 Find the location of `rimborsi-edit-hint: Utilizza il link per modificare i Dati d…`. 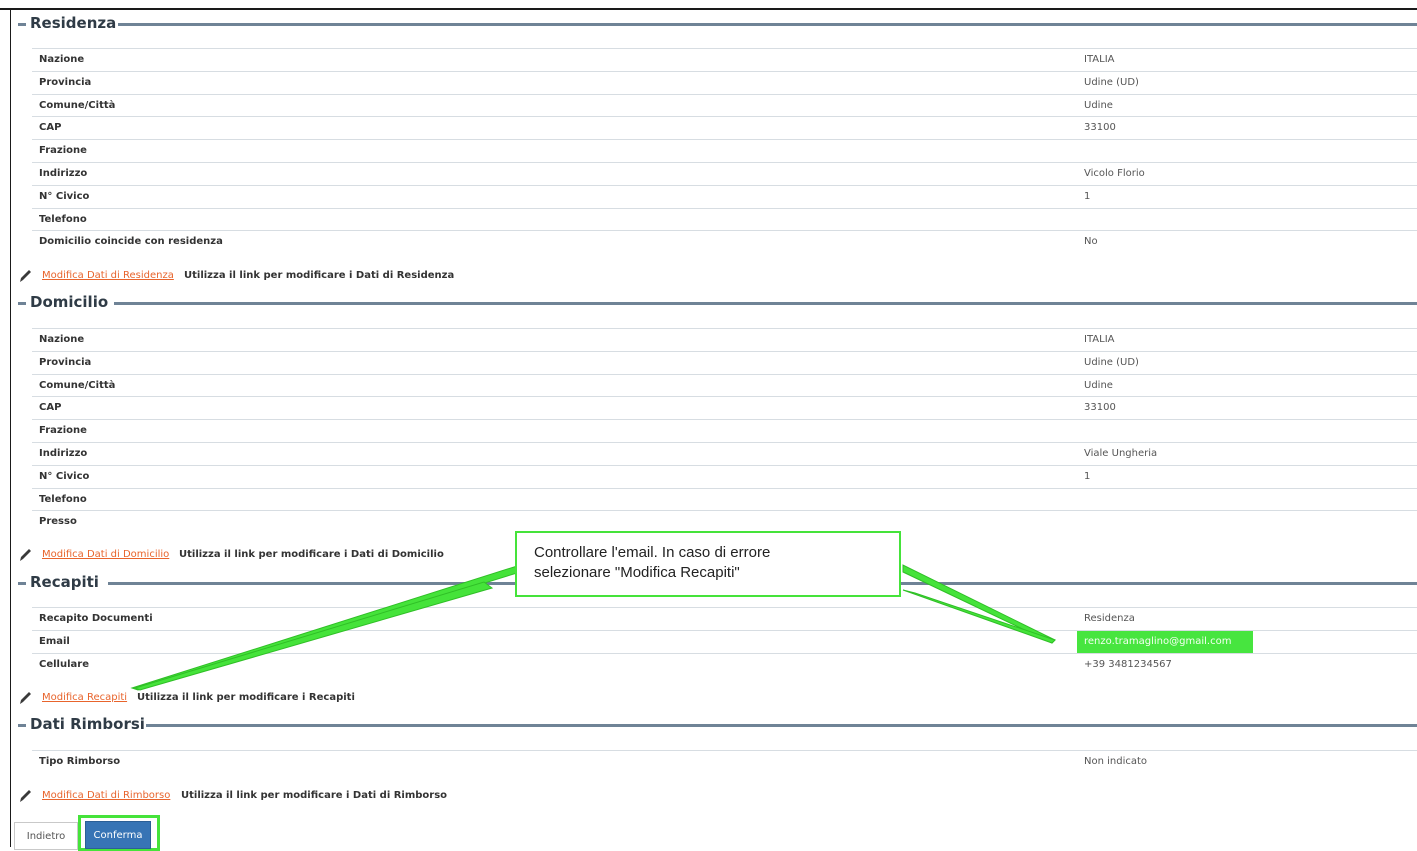

rimborsi-edit-hint: Utilizza il link per modificare i Dati d… is located at coordinates (314, 795).